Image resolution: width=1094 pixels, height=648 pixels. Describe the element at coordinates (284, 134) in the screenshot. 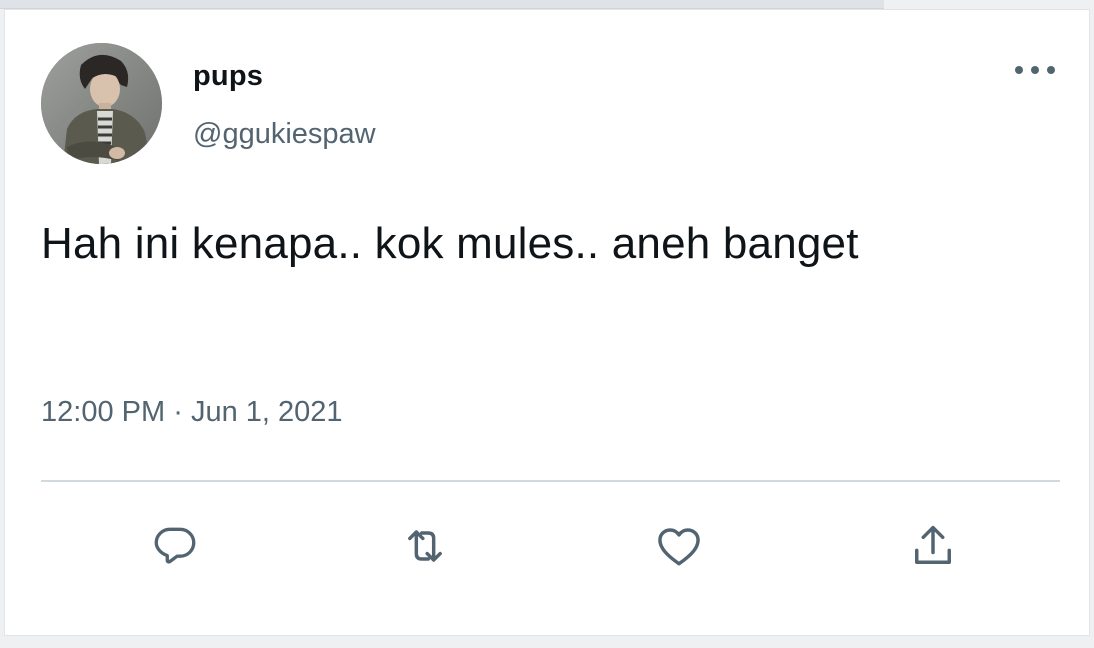

I see `user-handle: @ggukiespaw` at that location.